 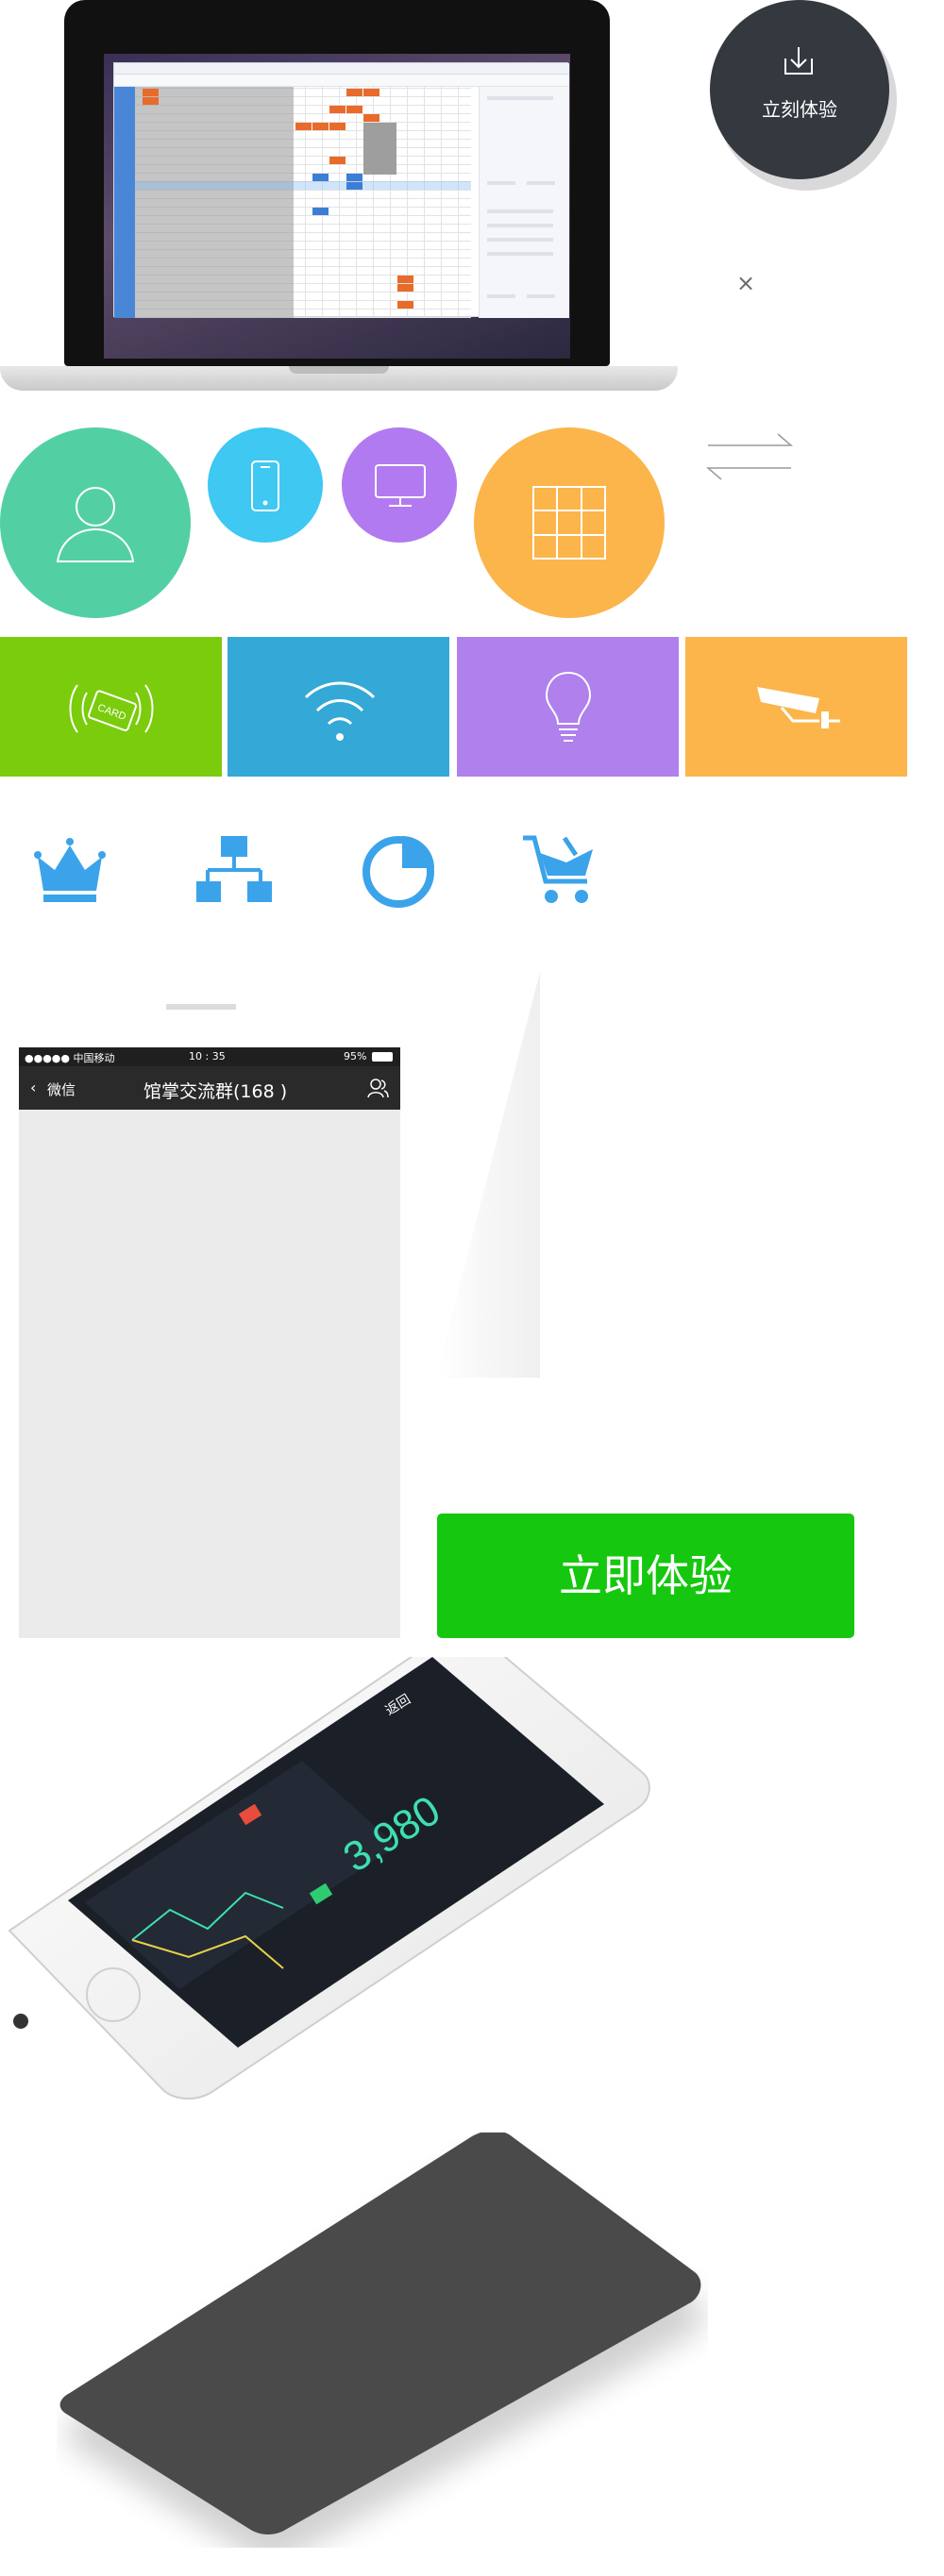 I want to click on swap-arrows-icon, so click(x=749, y=457).